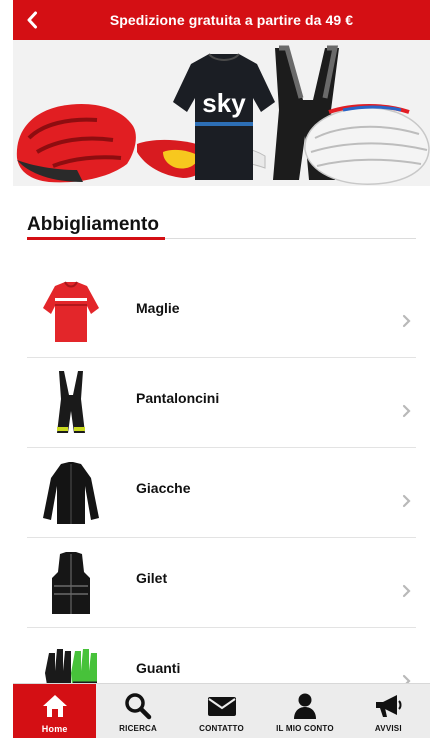 This screenshot has width=443, height=738. I want to click on jersey-icon, so click(71, 313).